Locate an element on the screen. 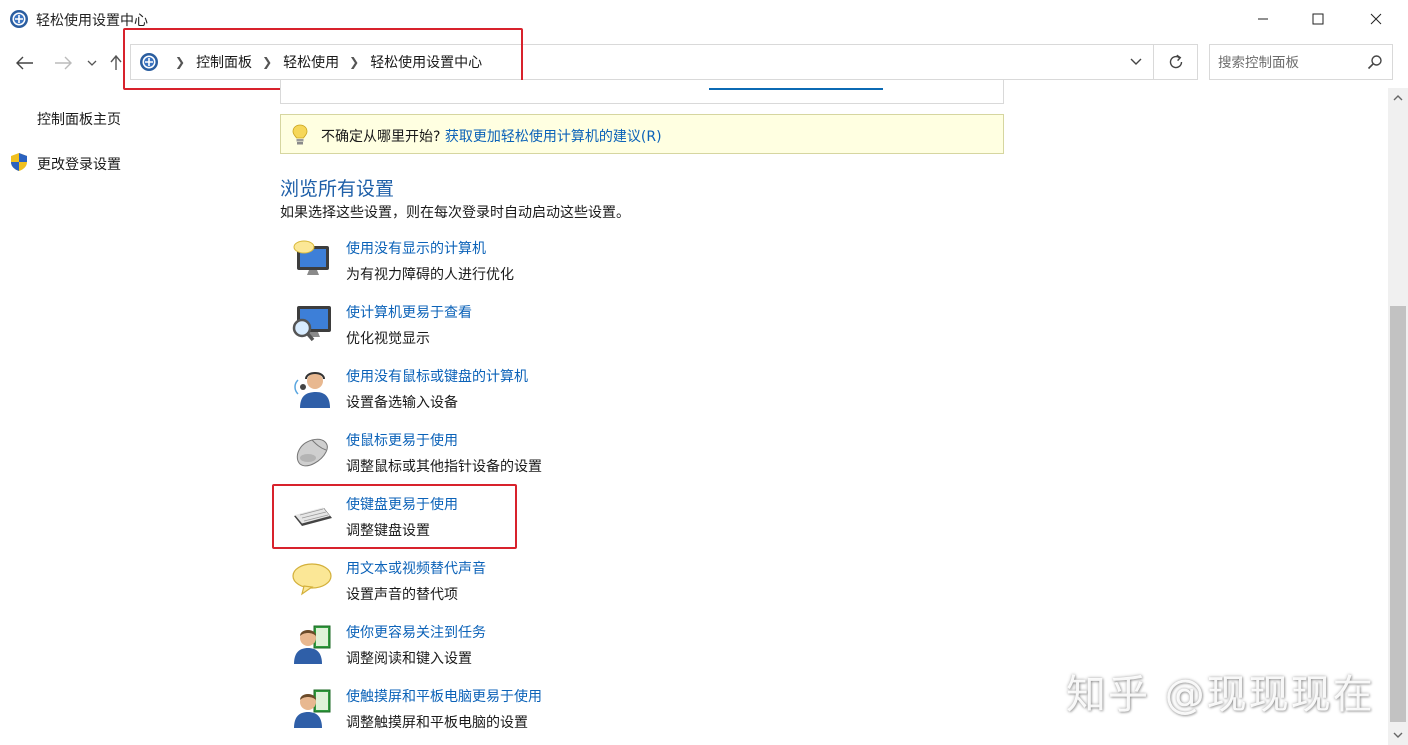 The width and height of the screenshot is (1408, 745). setting-item-title: 使你更容易关注到任务 is located at coordinates (416, 632).